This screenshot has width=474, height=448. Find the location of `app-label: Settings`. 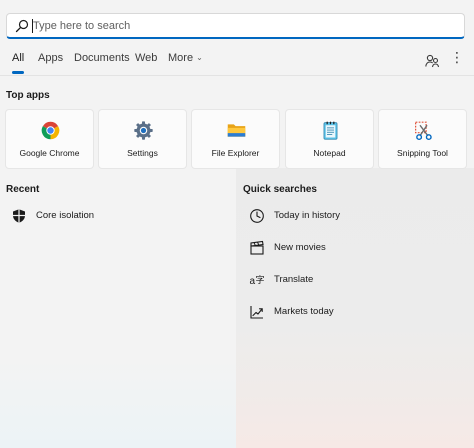

app-label: Settings is located at coordinates (142, 153).